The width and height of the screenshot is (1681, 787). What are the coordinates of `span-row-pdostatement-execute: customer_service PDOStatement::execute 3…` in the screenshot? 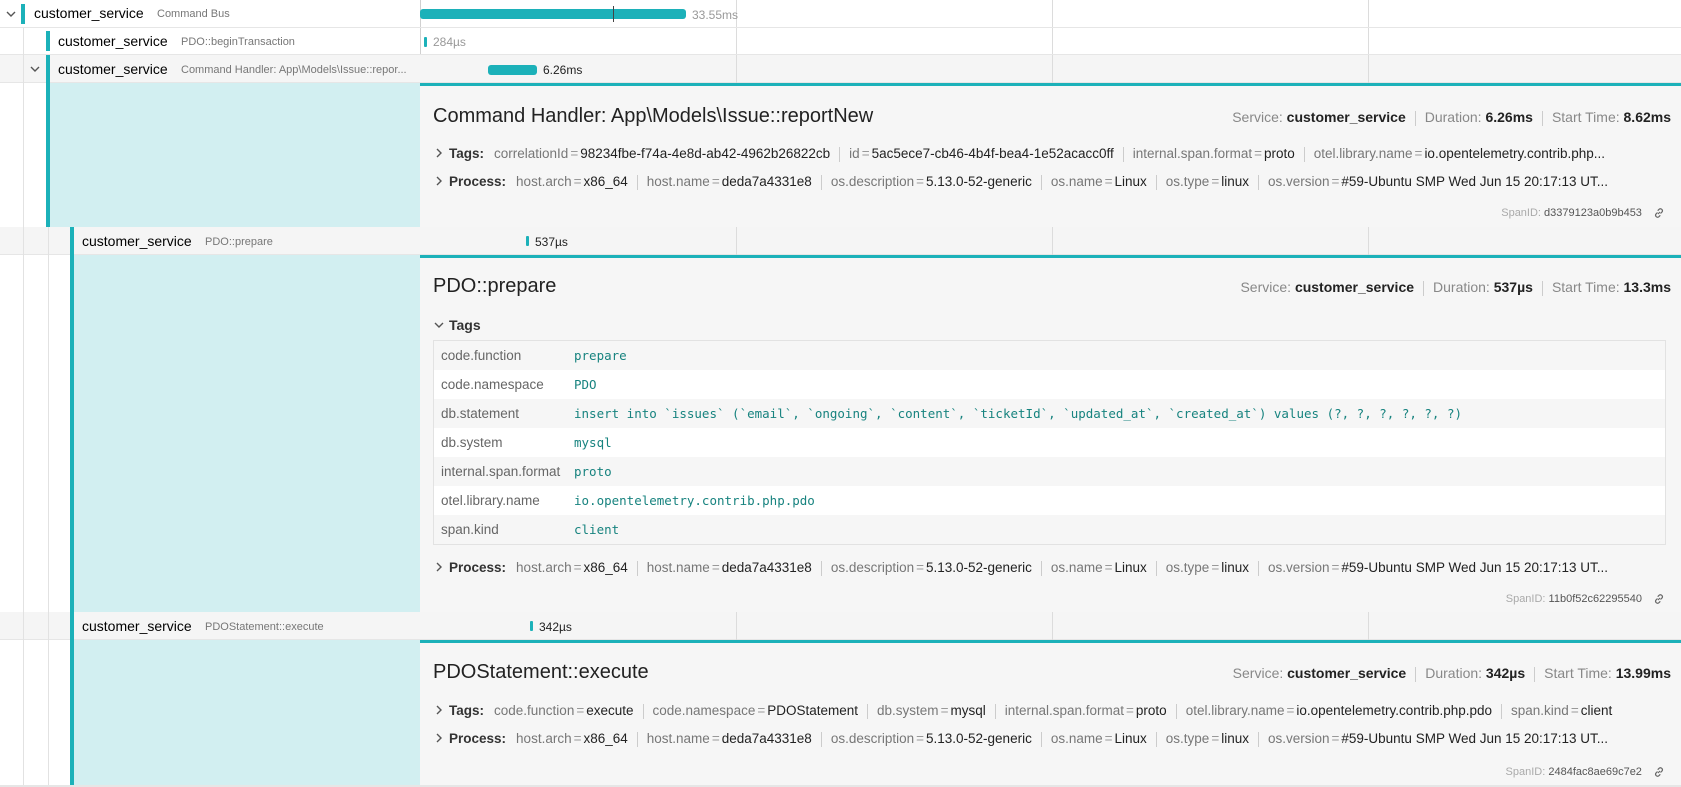 It's located at (840, 626).